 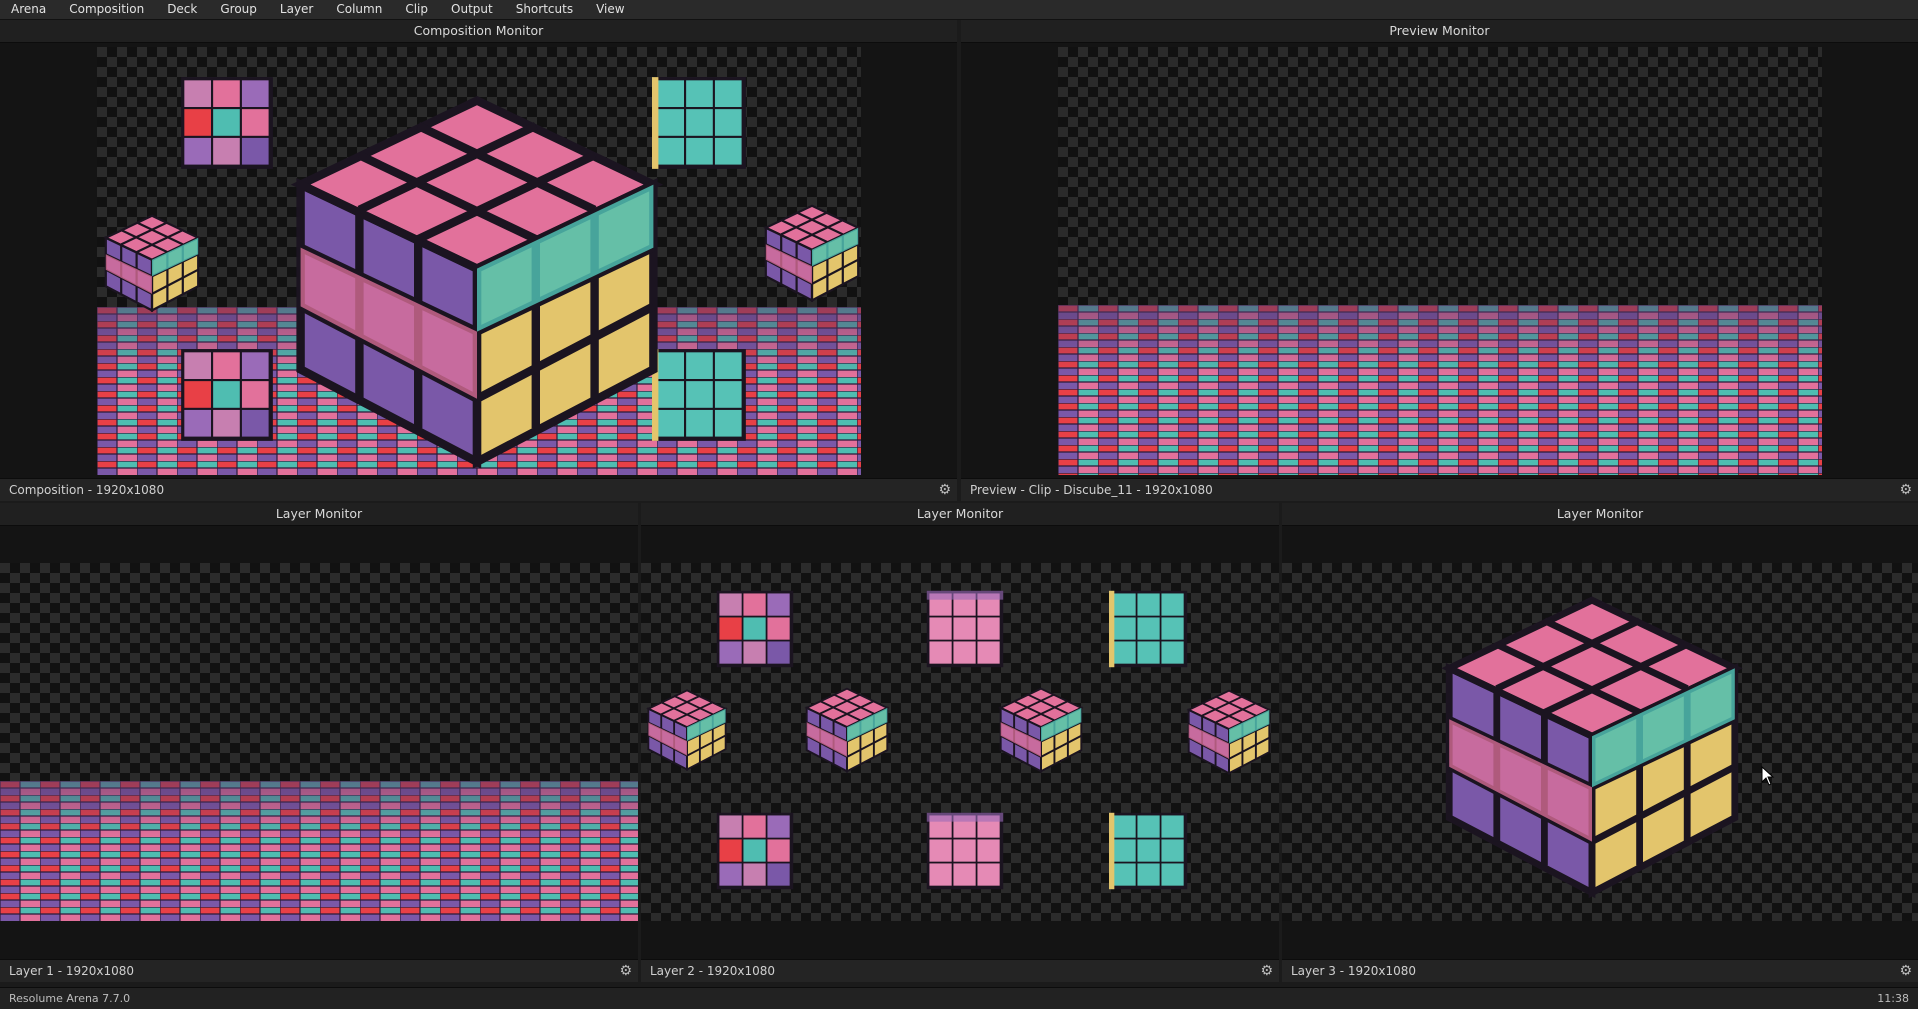 What do you see at coordinates (87, 490) in the screenshot?
I see `composition-resolution-label: Composition - 1920x1080` at bounding box center [87, 490].